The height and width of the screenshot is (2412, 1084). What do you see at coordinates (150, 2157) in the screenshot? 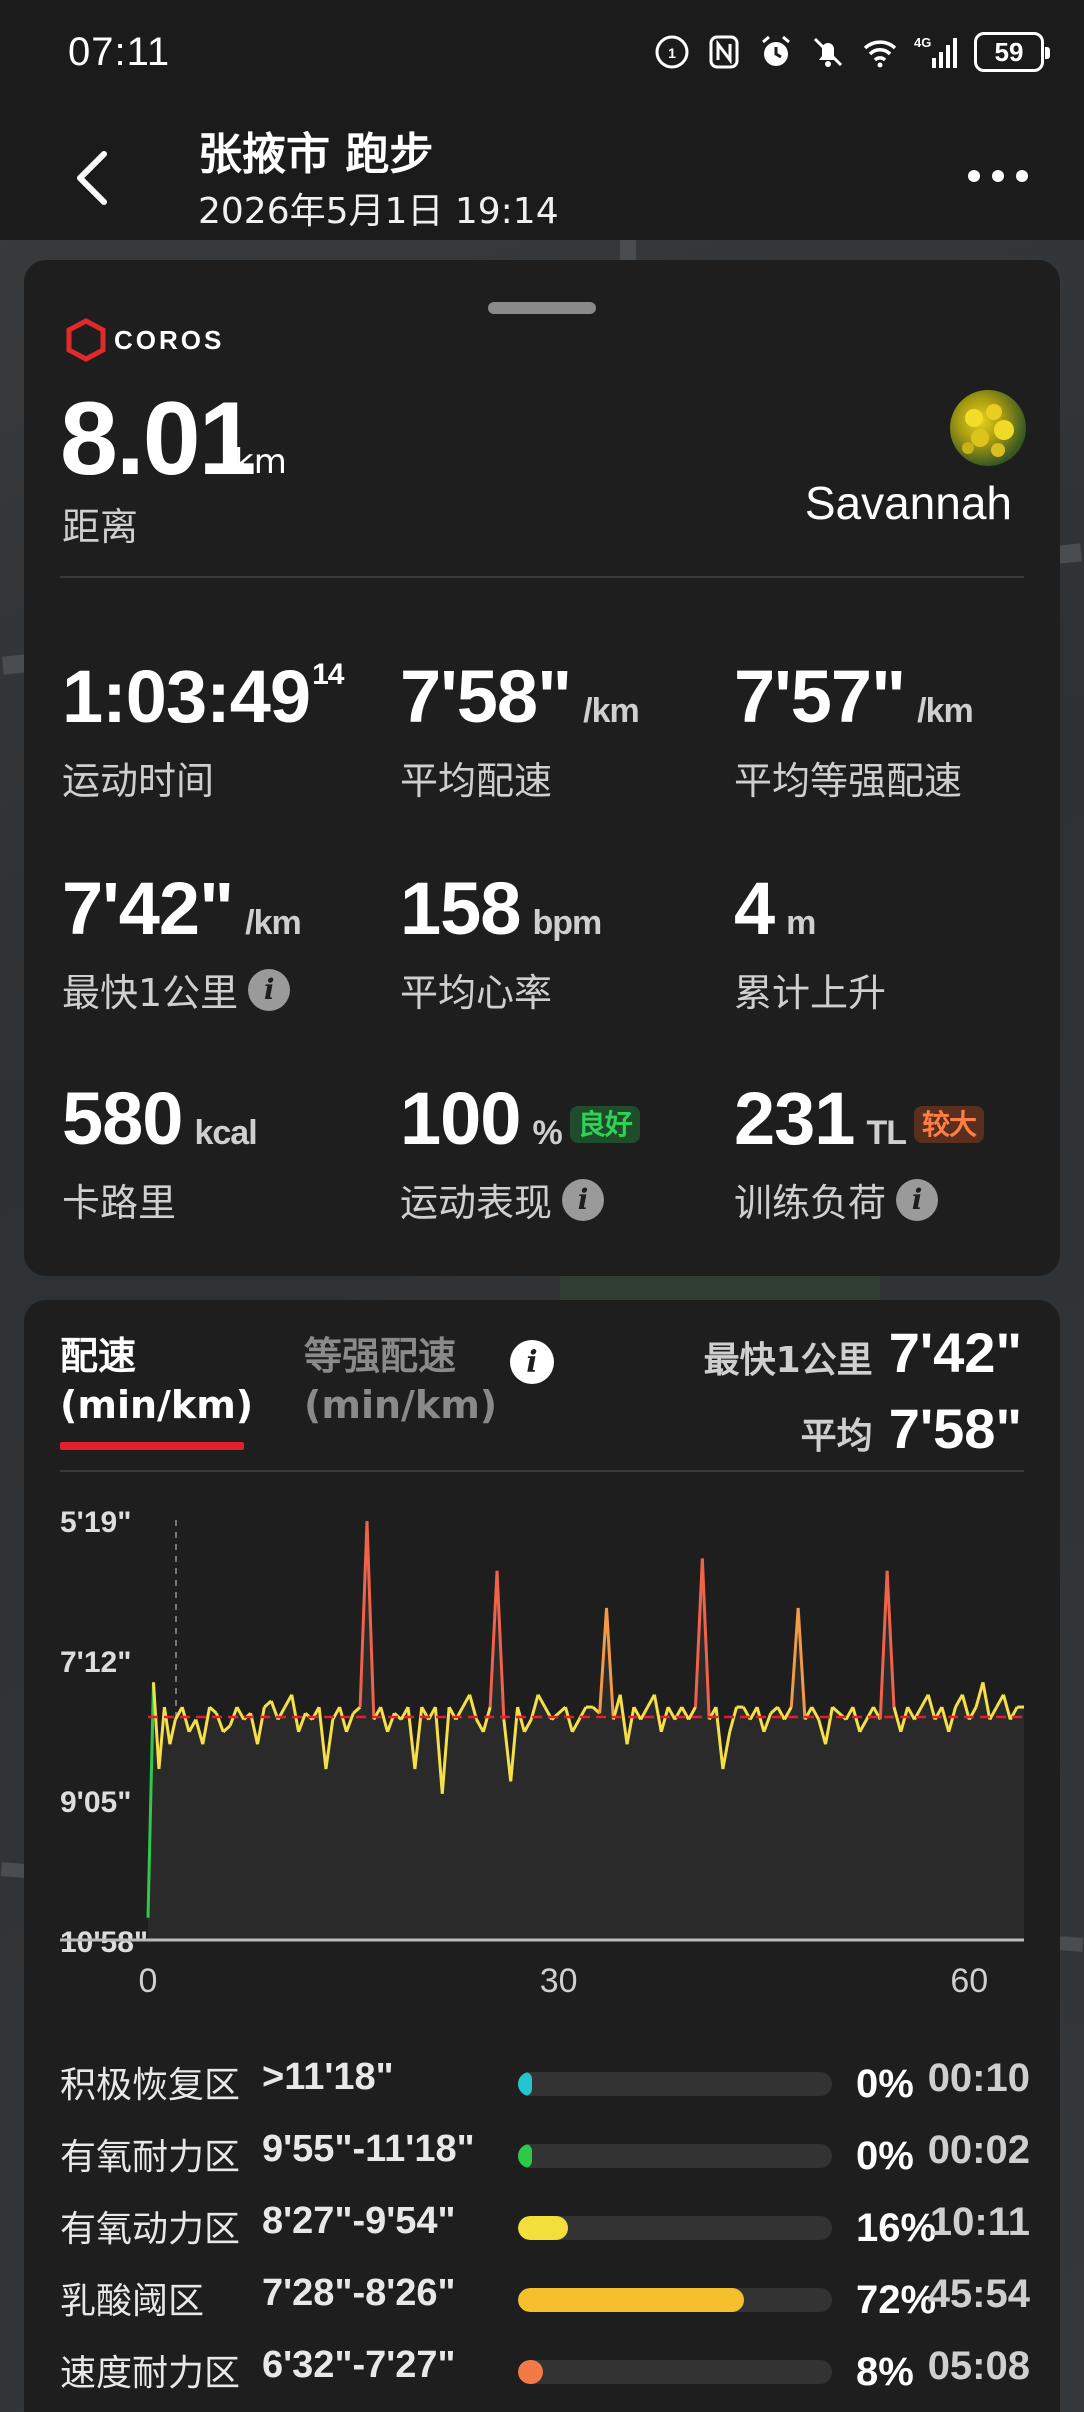
I see `zone-name: 有氧耐力区` at bounding box center [150, 2157].